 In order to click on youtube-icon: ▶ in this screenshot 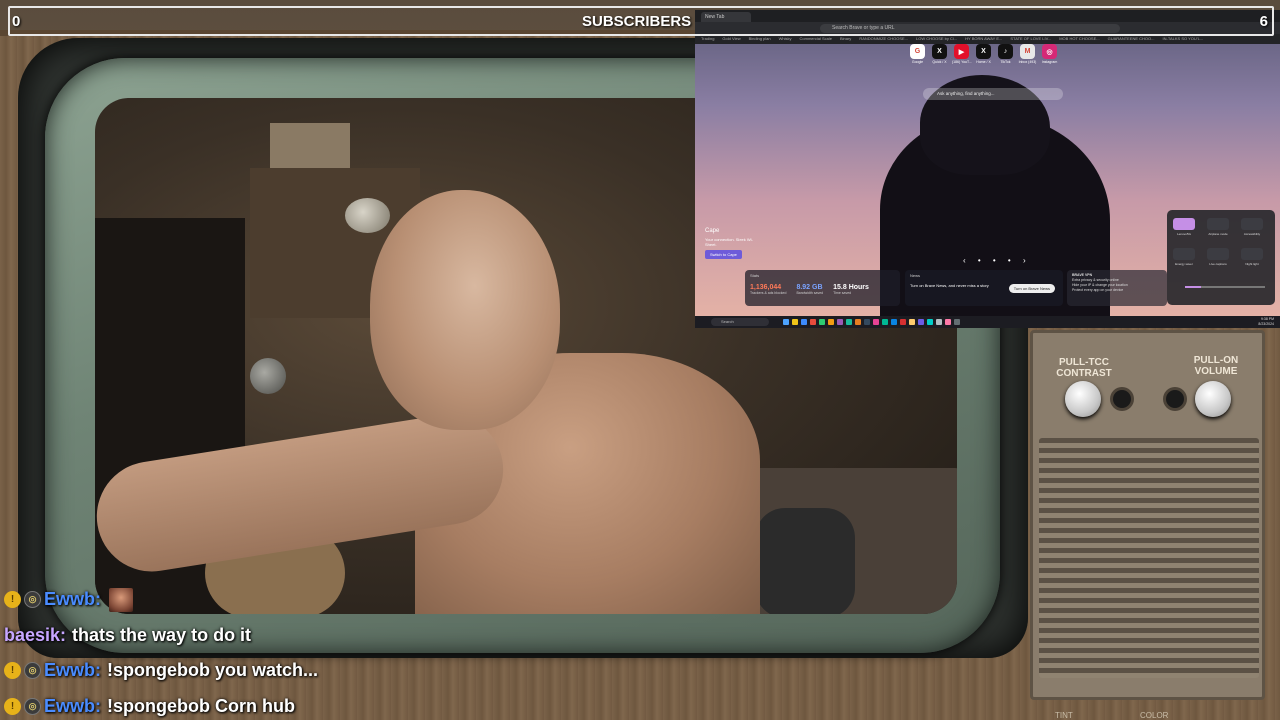, I will do `click(961, 51)`.